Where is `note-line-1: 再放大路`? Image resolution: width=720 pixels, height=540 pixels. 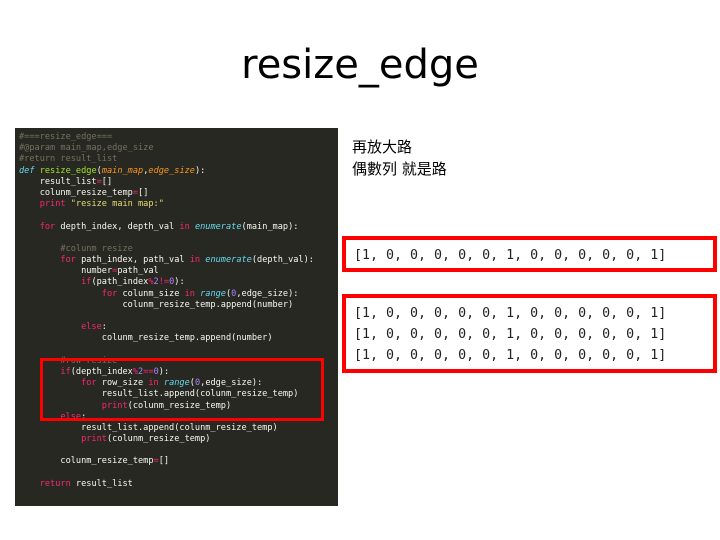
note-line-1: 再放大路 is located at coordinates (382, 147).